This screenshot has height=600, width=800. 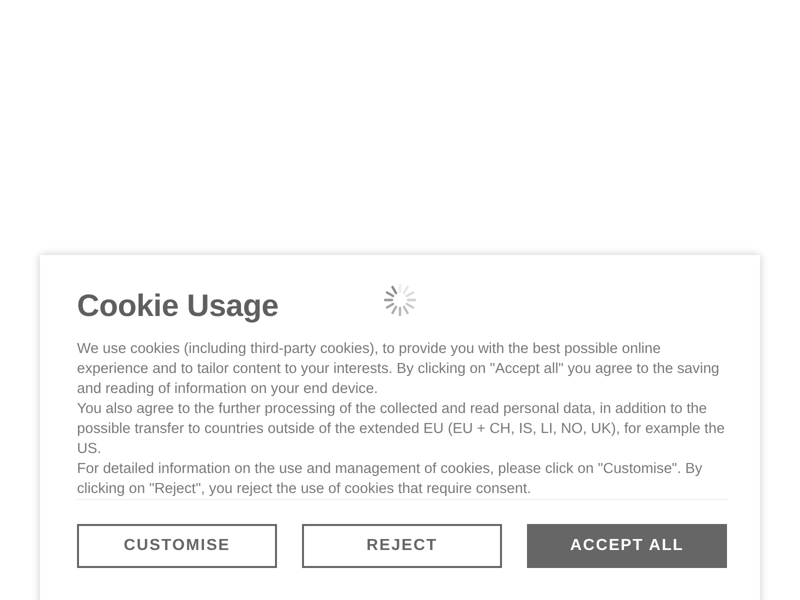 What do you see at coordinates (398, 369) in the screenshot?
I see `consent-paragraph: We use cookies (including third-party cookies), to provide you with the best possible online experience and to tailor content to your interests. By clicking on "Accept all" you agree to the saving and reading of information on your end device.` at bounding box center [398, 369].